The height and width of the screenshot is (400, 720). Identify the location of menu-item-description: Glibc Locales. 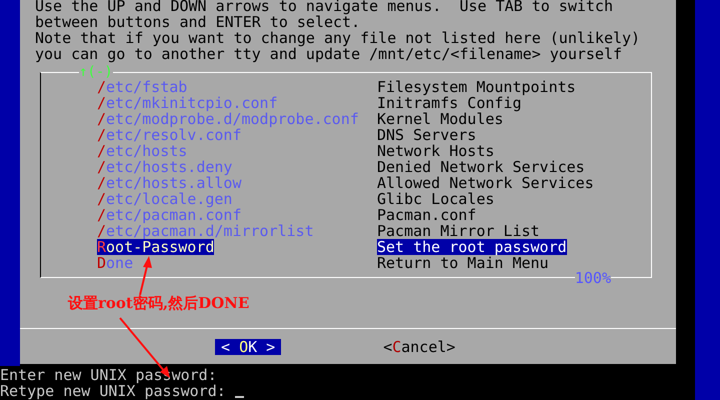
(435, 199).